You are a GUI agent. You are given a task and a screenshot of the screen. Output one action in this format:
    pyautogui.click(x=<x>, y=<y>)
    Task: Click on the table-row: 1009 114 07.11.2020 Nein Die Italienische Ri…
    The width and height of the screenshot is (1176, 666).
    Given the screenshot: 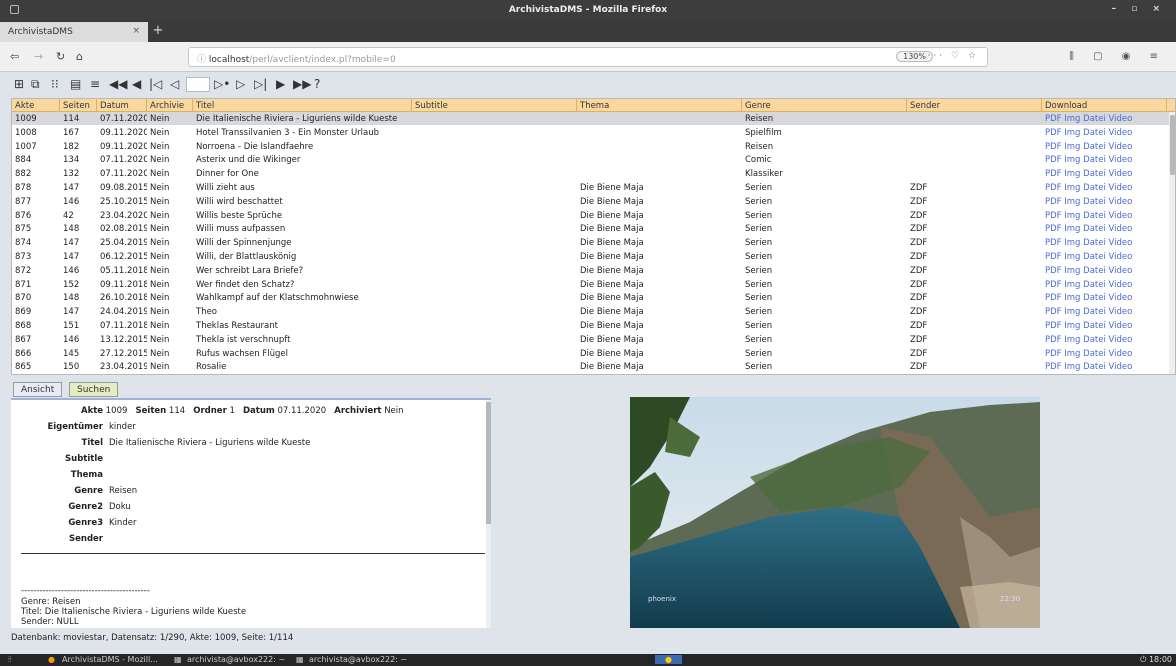 What is the action you would take?
    pyautogui.click(x=592, y=118)
    